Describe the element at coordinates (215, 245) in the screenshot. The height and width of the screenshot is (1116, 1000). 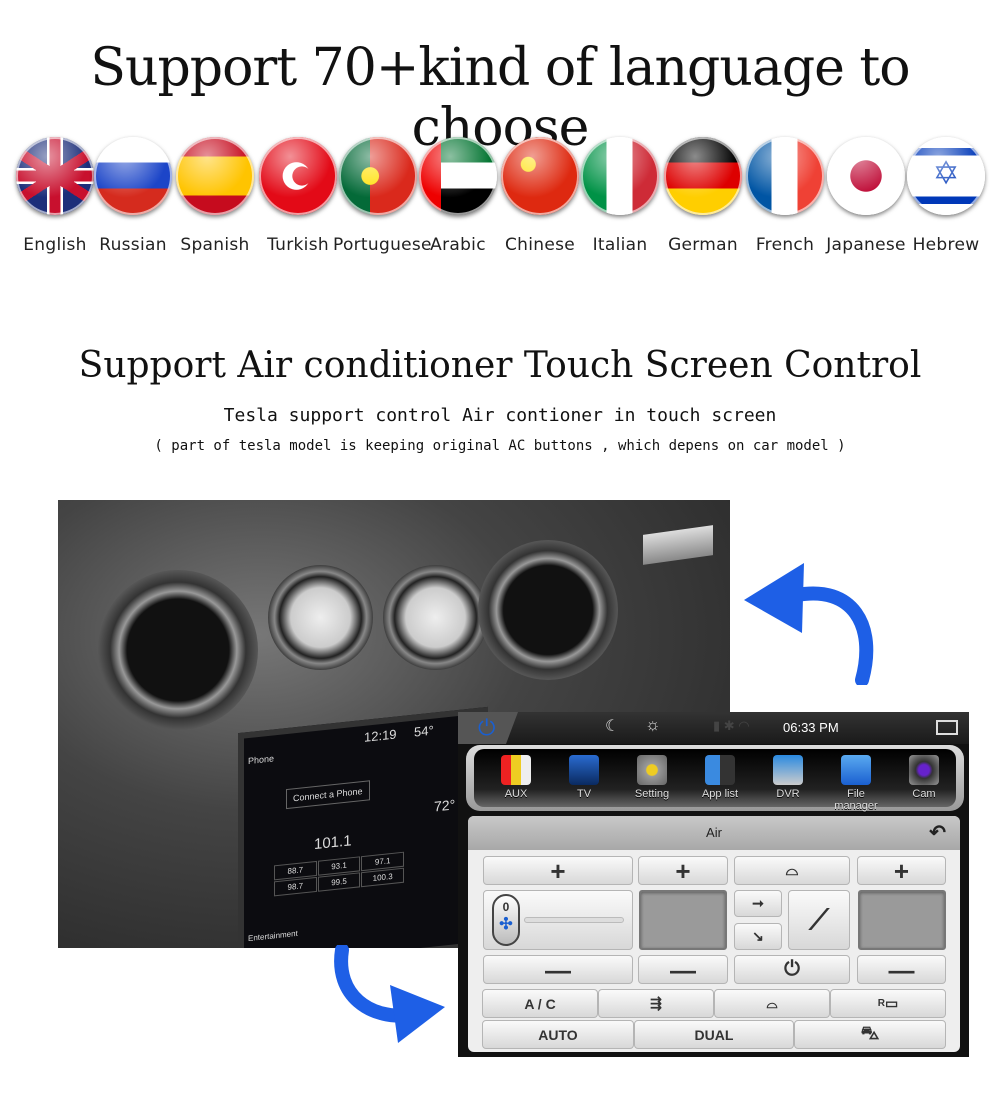
I see `language-label: Spanish` at that location.